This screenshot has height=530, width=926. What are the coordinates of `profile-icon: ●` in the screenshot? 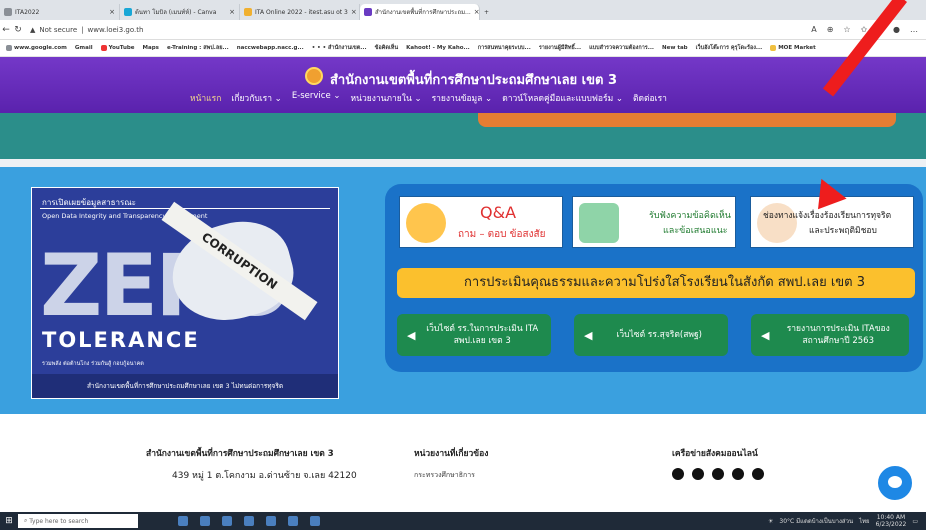 It's located at (896, 30).